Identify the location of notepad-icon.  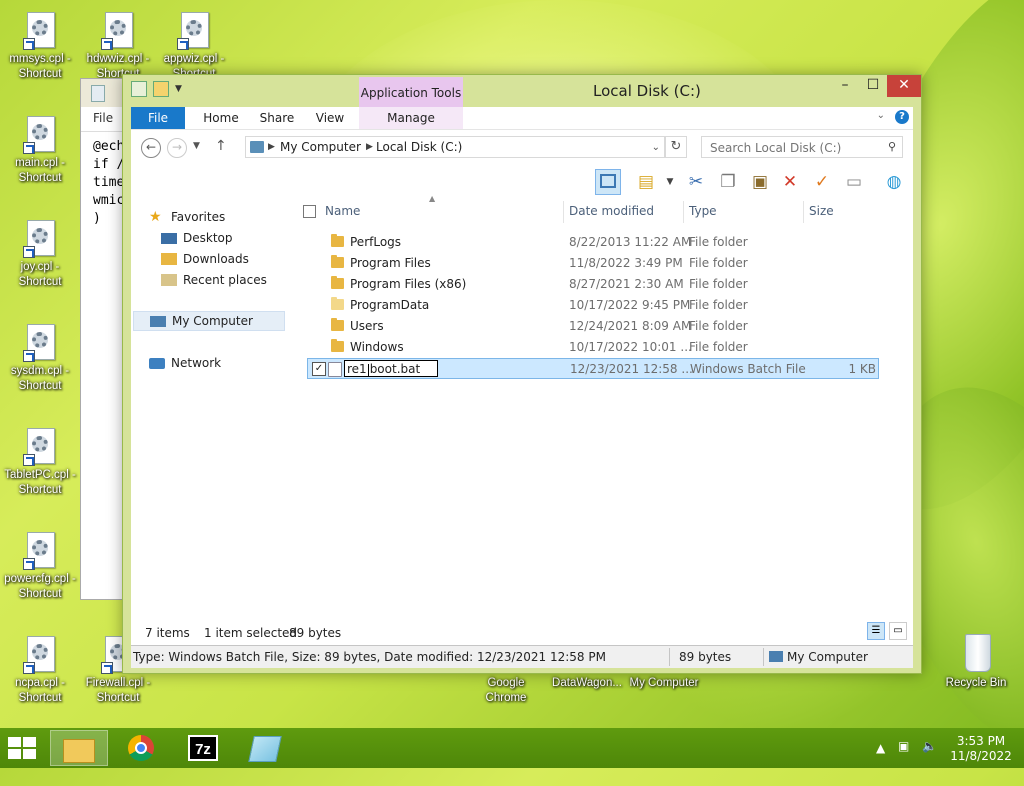
(98, 93).